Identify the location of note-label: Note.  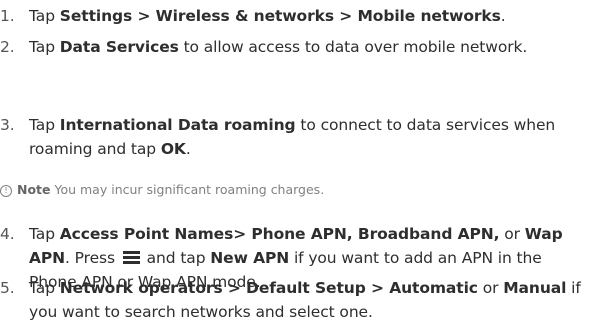
(34, 189).